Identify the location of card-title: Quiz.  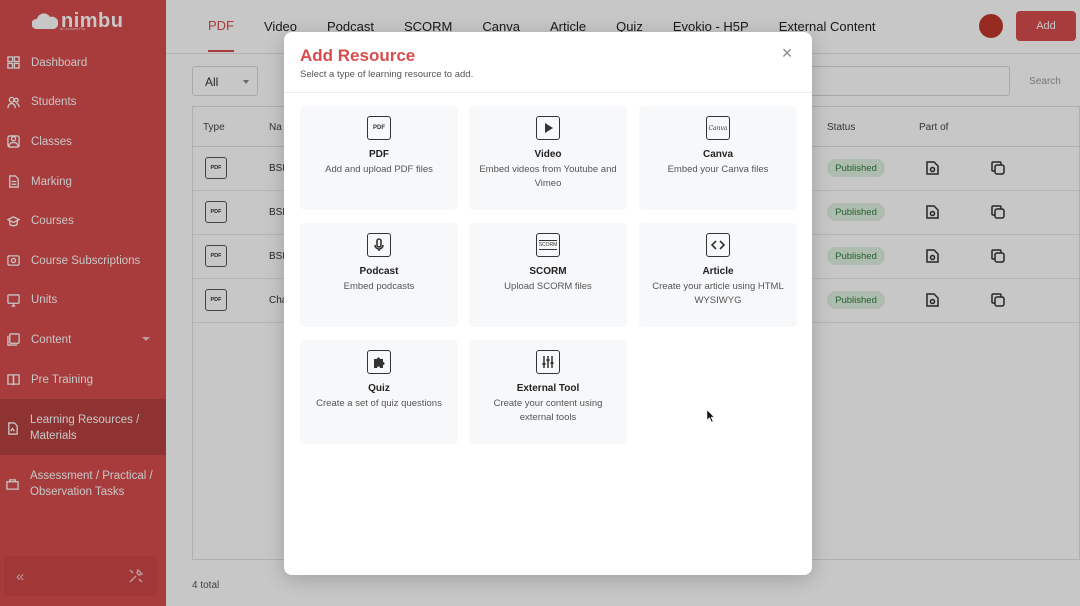
(379, 388).